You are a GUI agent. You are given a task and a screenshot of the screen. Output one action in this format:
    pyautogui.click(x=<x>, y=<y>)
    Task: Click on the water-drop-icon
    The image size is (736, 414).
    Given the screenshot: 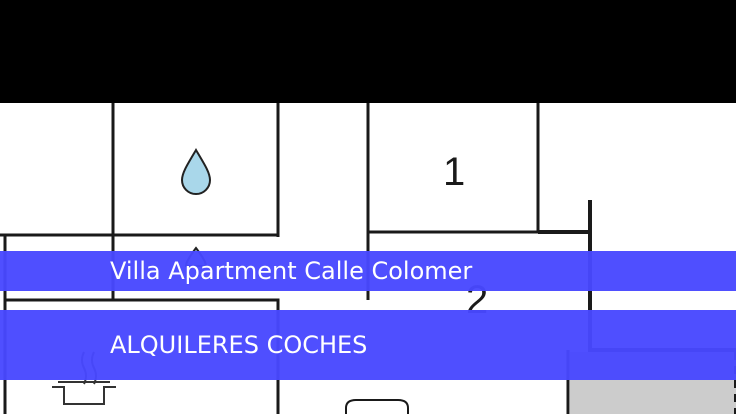 What is the action you would take?
    pyautogui.click(x=196, y=171)
    